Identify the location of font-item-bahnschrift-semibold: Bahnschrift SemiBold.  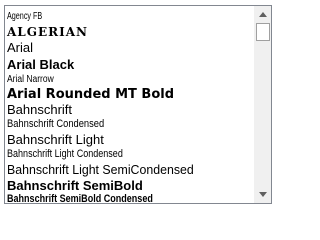
(75, 185).